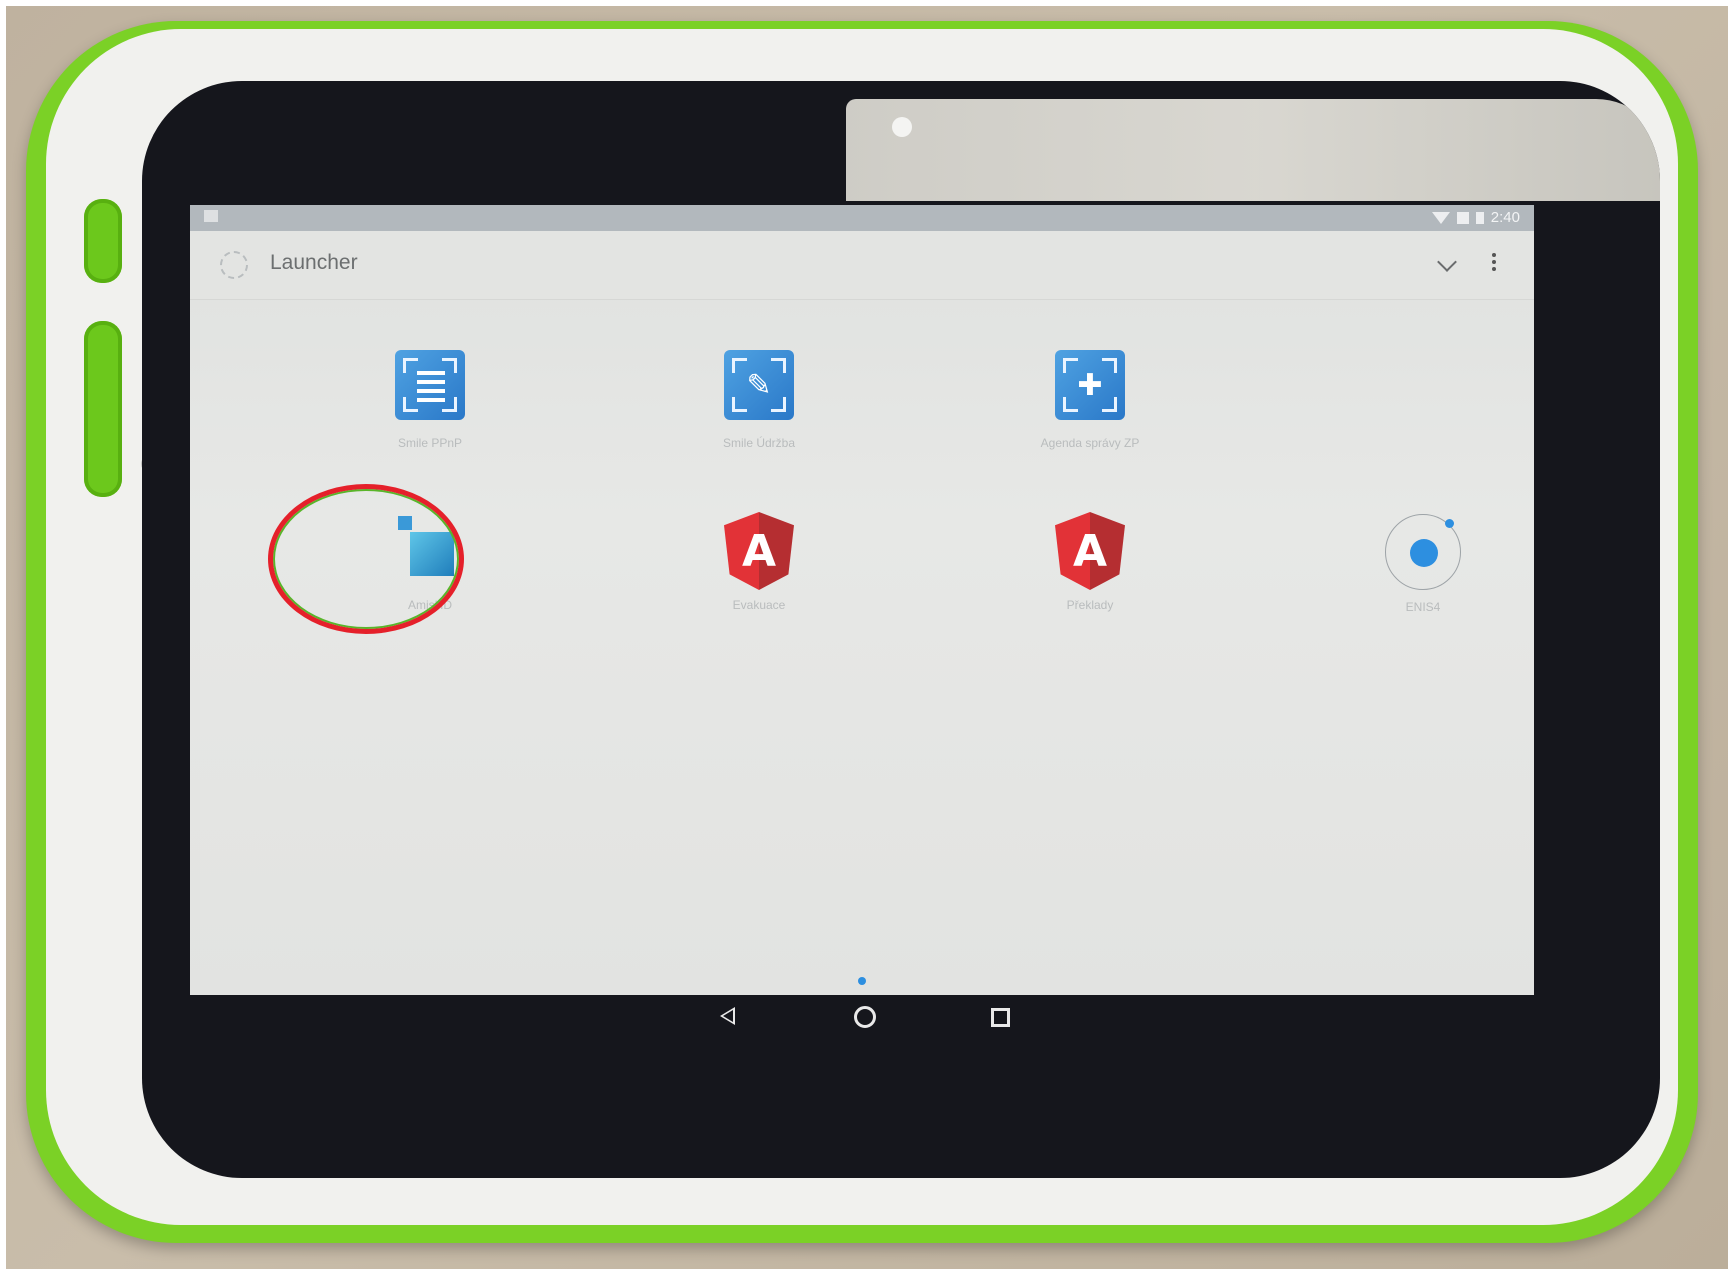  I want to click on app-label: Agenda správy ZP, so click(1090, 443).